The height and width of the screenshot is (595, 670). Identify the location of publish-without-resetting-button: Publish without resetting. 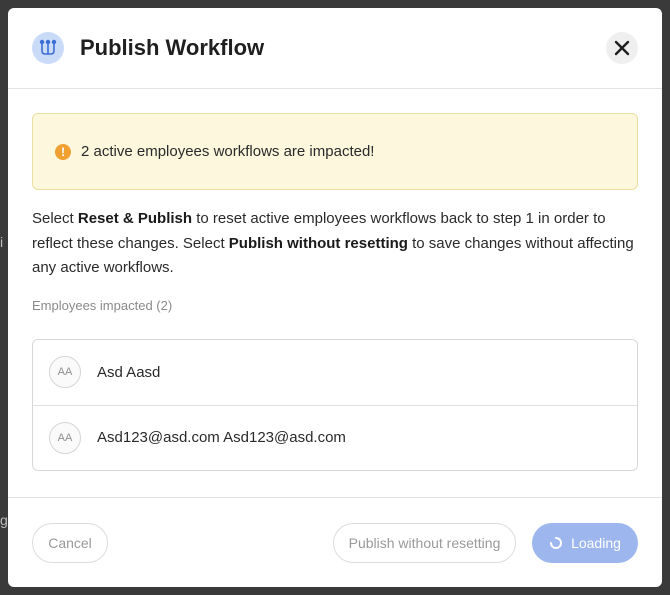
(424, 542).